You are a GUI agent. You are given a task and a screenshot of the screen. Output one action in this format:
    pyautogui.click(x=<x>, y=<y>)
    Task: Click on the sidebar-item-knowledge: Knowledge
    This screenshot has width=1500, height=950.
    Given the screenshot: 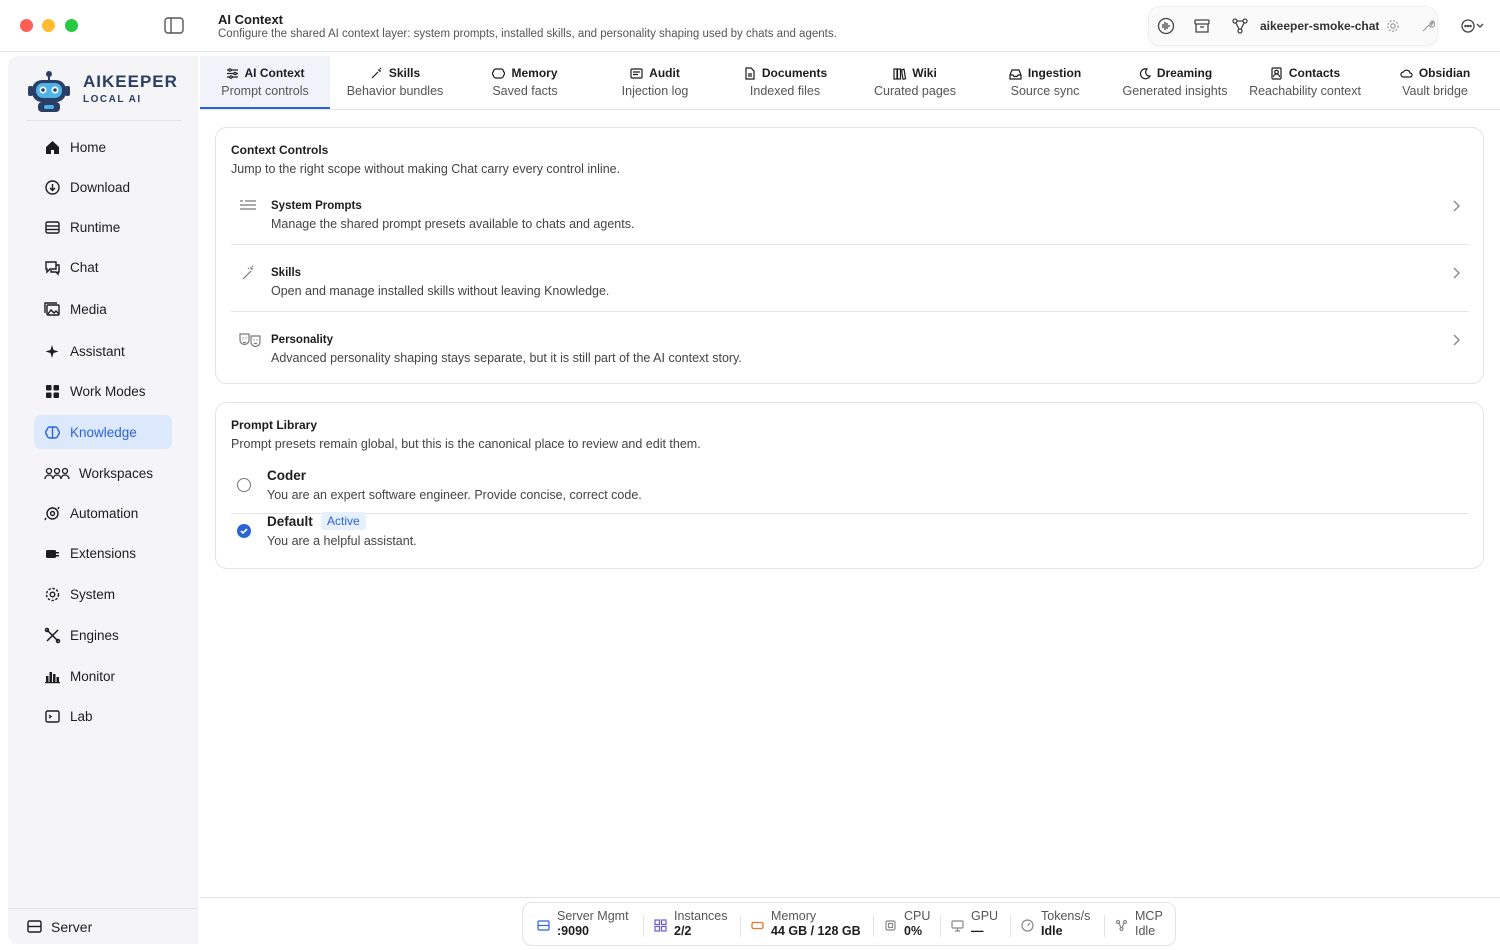 What is the action you would take?
    pyautogui.click(x=103, y=432)
    